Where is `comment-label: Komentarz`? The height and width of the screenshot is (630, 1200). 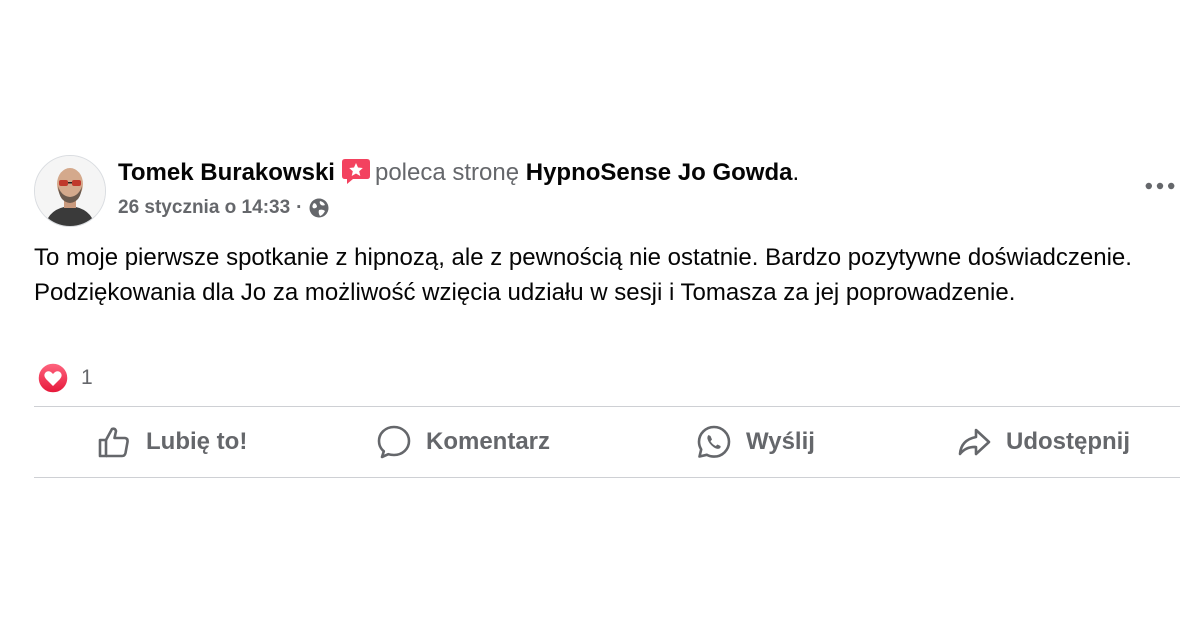 comment-label: Komentarz is located at coordinates (488, 441).